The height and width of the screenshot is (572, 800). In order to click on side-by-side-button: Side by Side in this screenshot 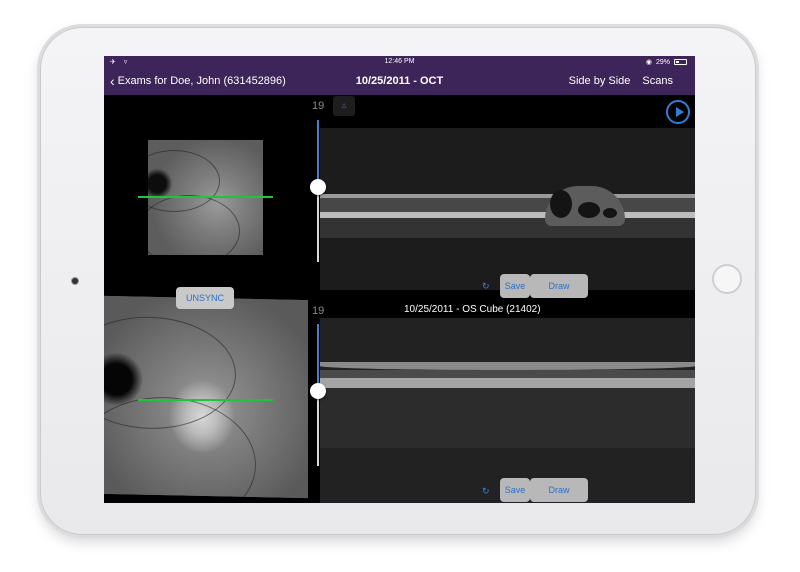, I will do `click(600, 81)`.